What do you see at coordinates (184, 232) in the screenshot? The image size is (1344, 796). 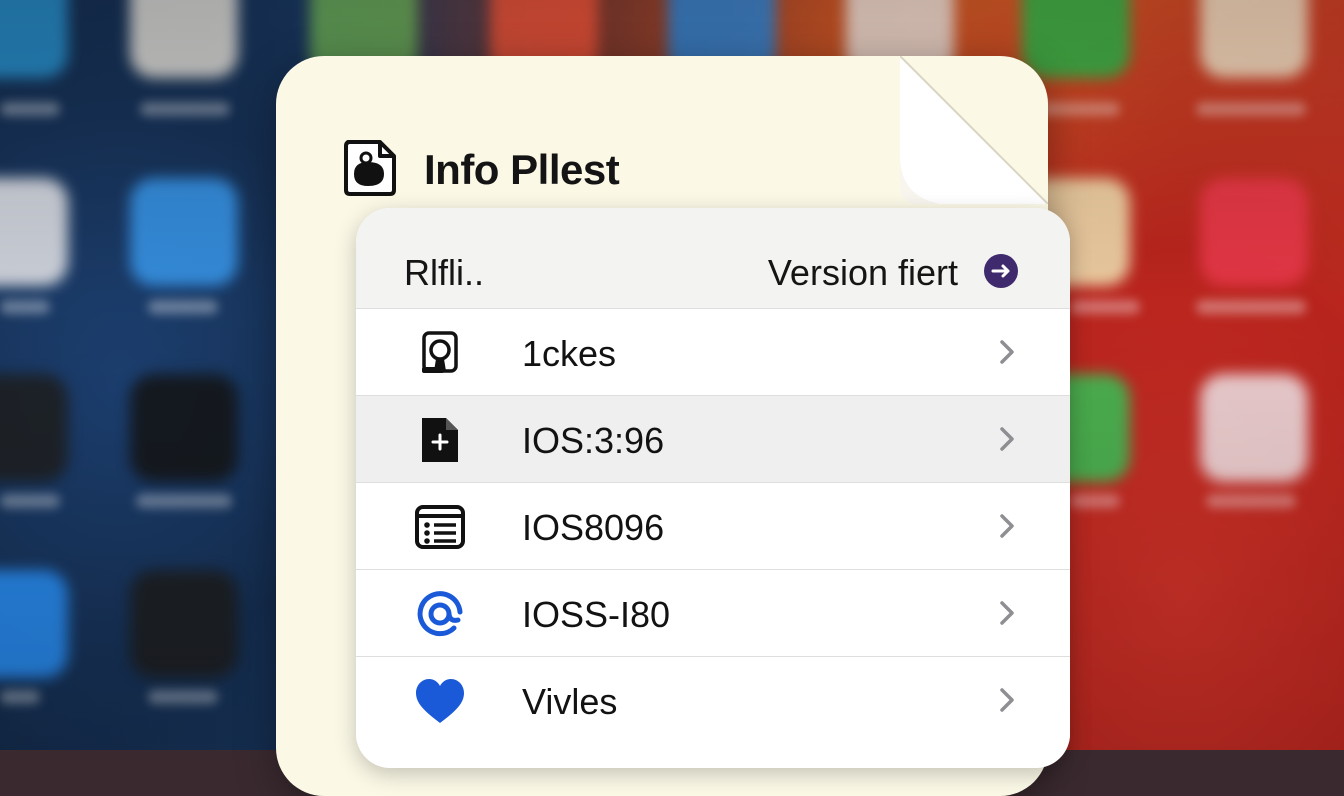 I see `weather-app-icon-blurred` at bounding box center [184, 232].